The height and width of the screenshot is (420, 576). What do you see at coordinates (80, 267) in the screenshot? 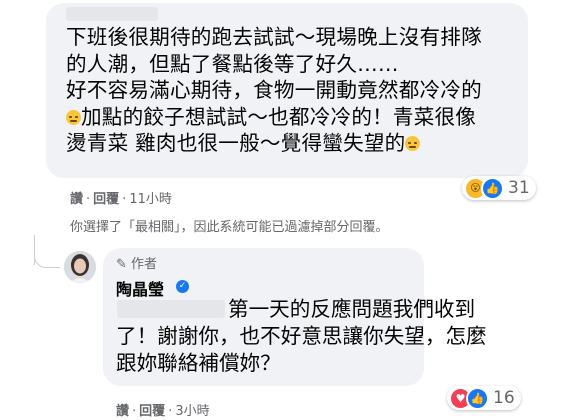
I see `avatar` at bounding box center [80, 267].